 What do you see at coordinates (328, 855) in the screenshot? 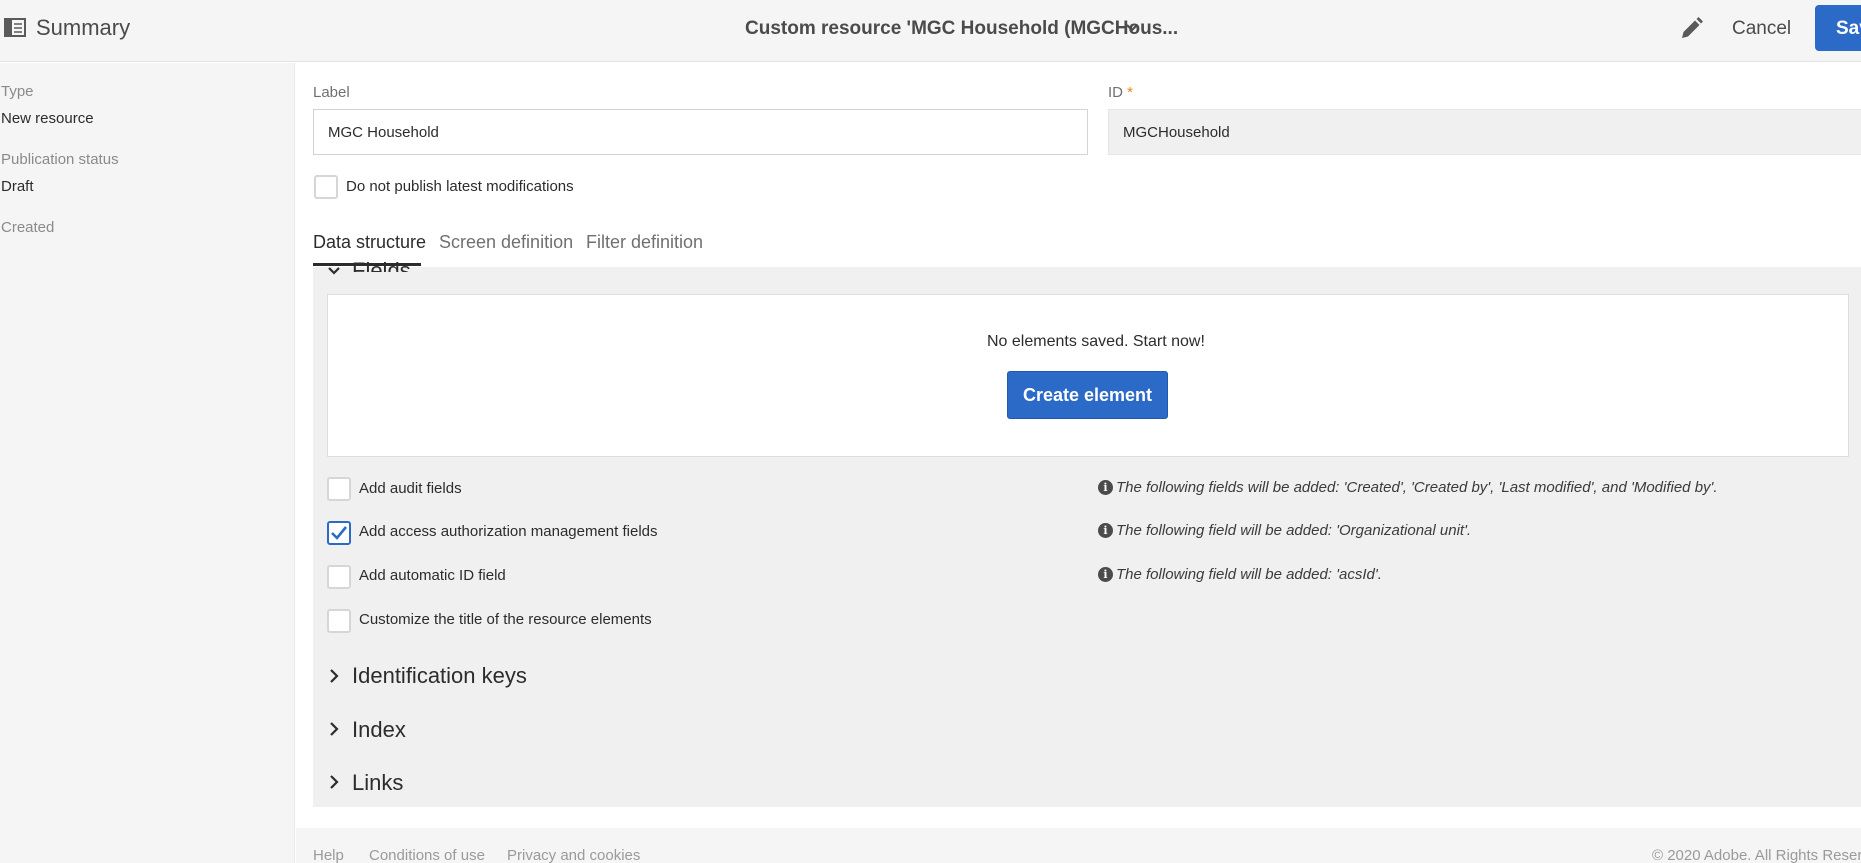
I see `footer-link-help: Help` at bounding box center [328, 855].